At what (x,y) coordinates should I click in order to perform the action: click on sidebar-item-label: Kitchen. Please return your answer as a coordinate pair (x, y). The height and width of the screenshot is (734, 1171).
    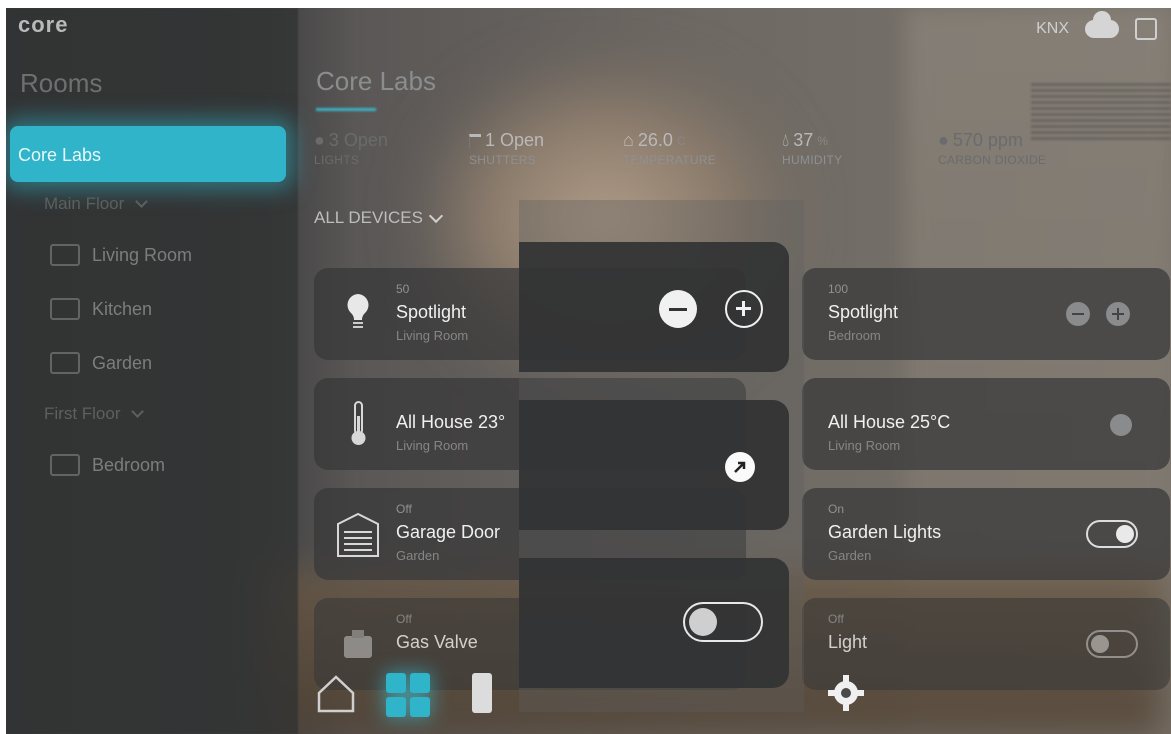
    Looking at the image, I should click on (122, 308).